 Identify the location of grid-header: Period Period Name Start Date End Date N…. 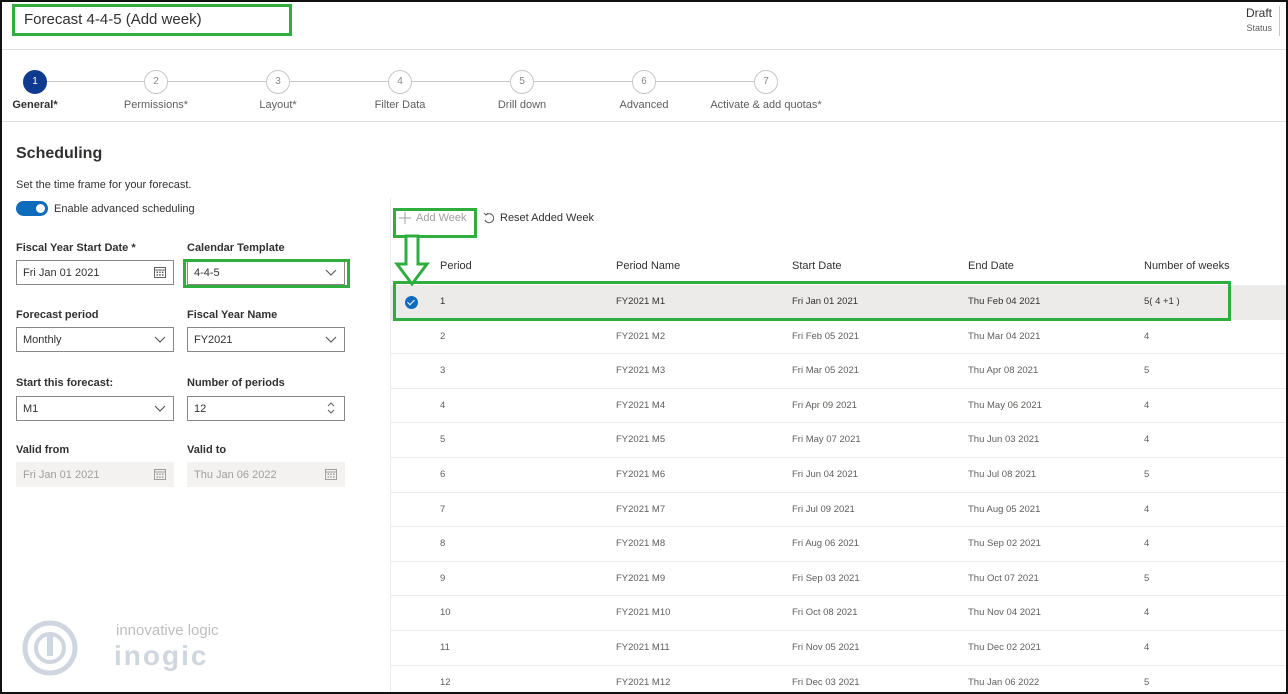
(838, 266).